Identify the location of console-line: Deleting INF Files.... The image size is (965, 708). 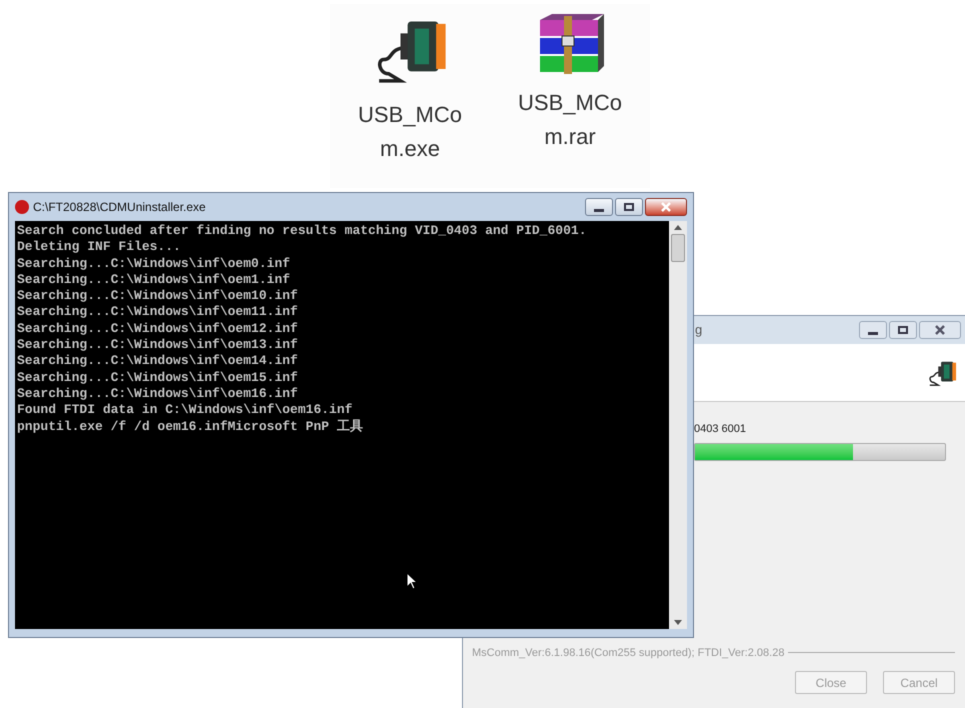
(99, 247).